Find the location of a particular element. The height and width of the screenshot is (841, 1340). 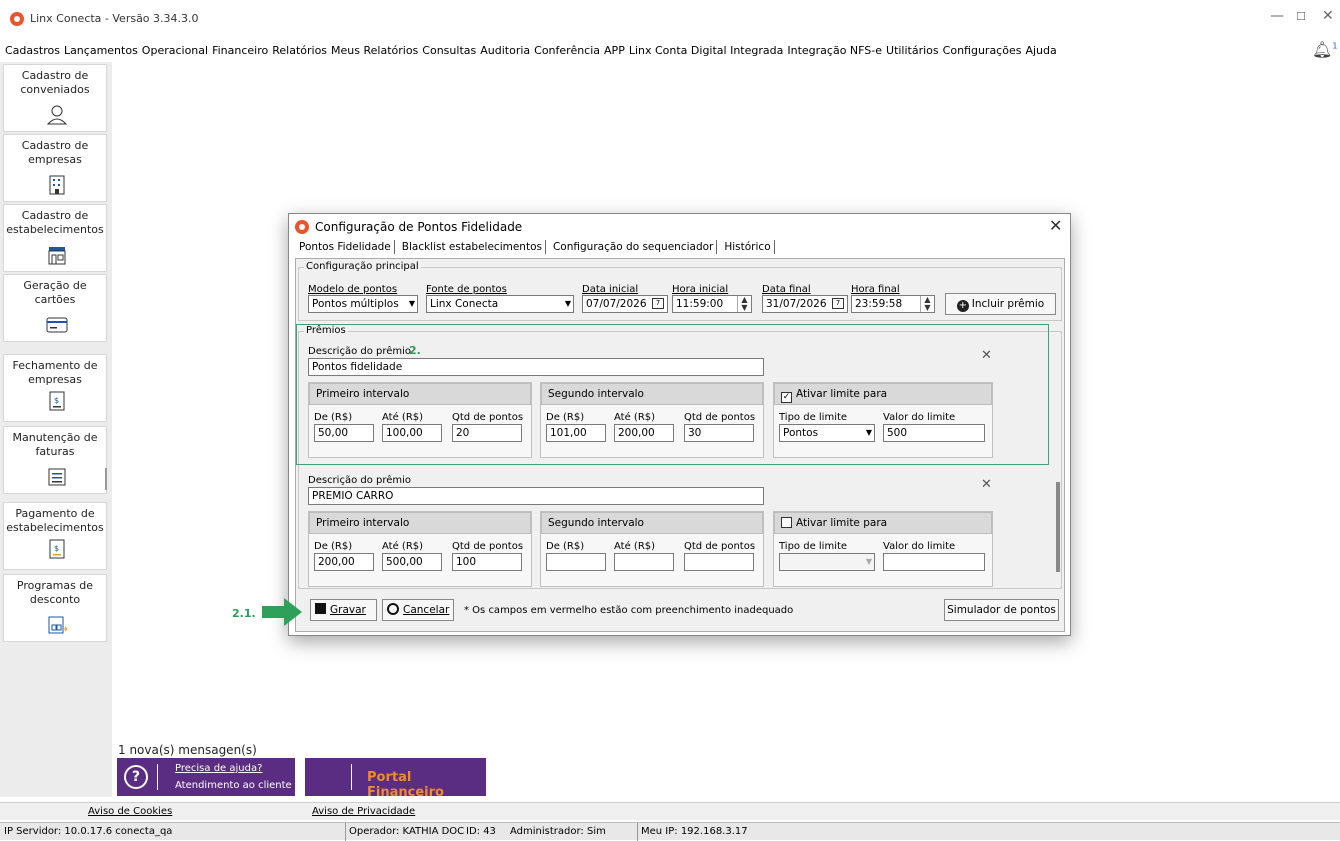

limit-header: Ativar limite para is located at coordinates (883, 523).